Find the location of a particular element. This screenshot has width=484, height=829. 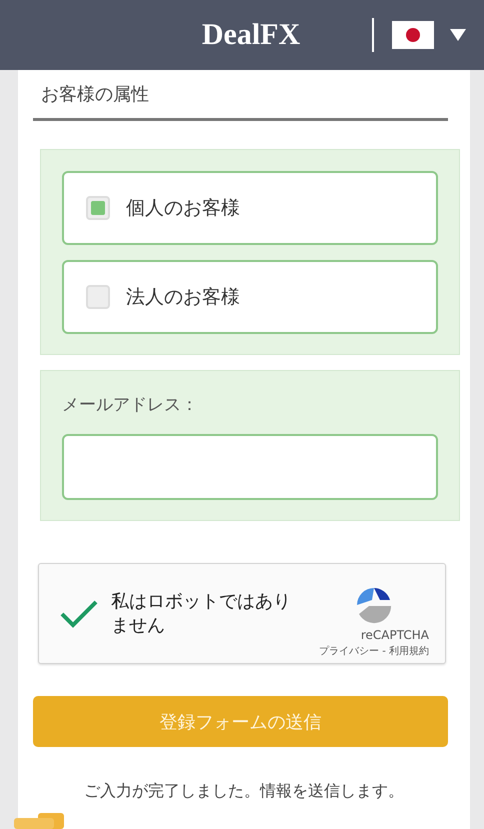

status-message: ご入力が完了しました。情報を送信します。 is located at coordinates (244, 791).